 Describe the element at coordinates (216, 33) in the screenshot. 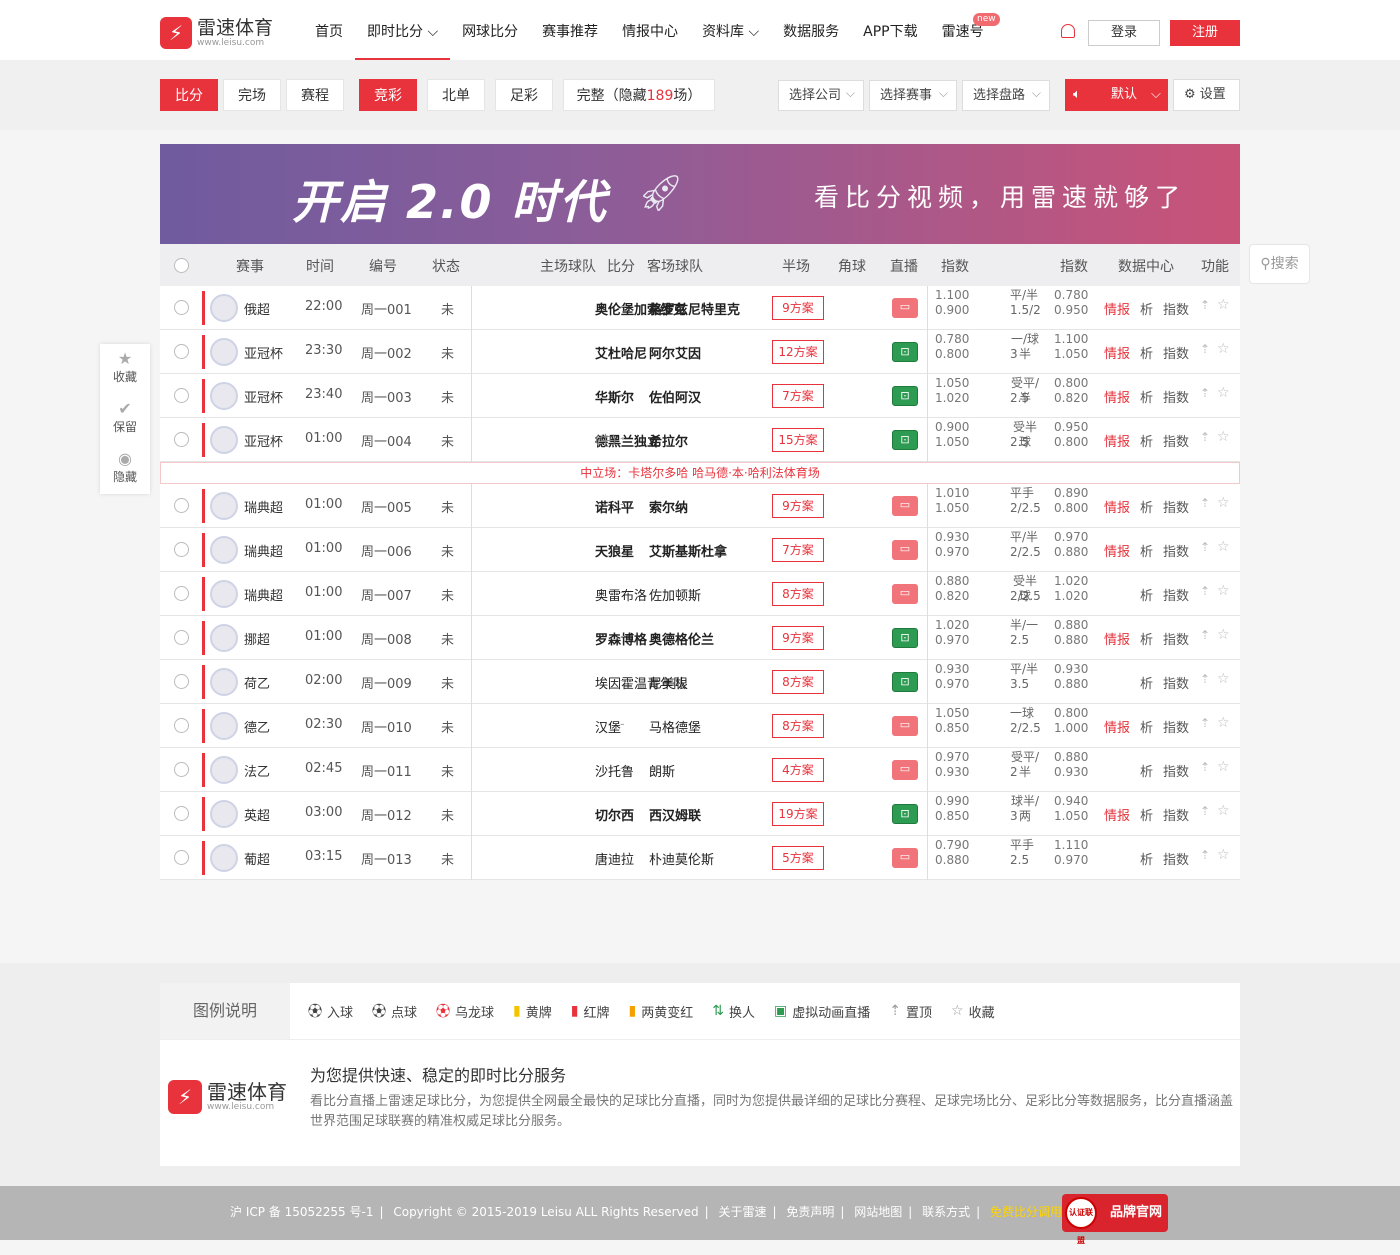

I see `site-logo: ⚡ 雷速体育 www.leisu.com` at that location.